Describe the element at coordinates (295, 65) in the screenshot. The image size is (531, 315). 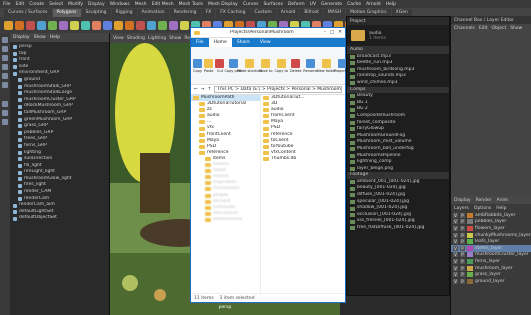
I see `ribbon-button: Delete` at that location.